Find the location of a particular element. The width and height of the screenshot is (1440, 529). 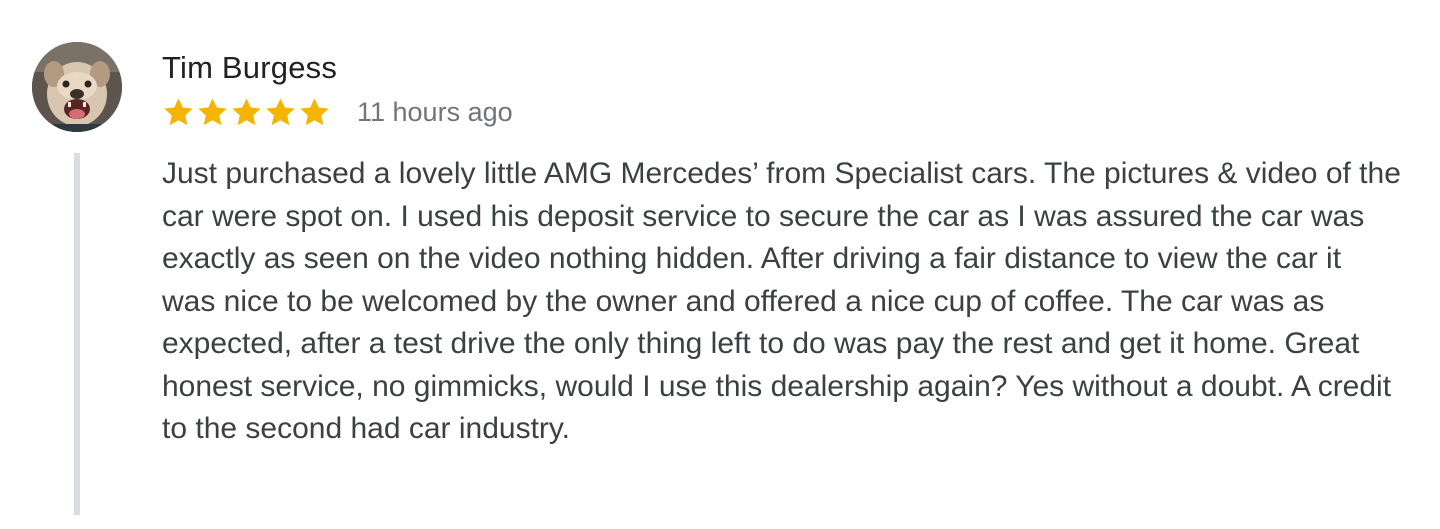

review-meta: 11 hours ago is located at coordinates (337, 112).